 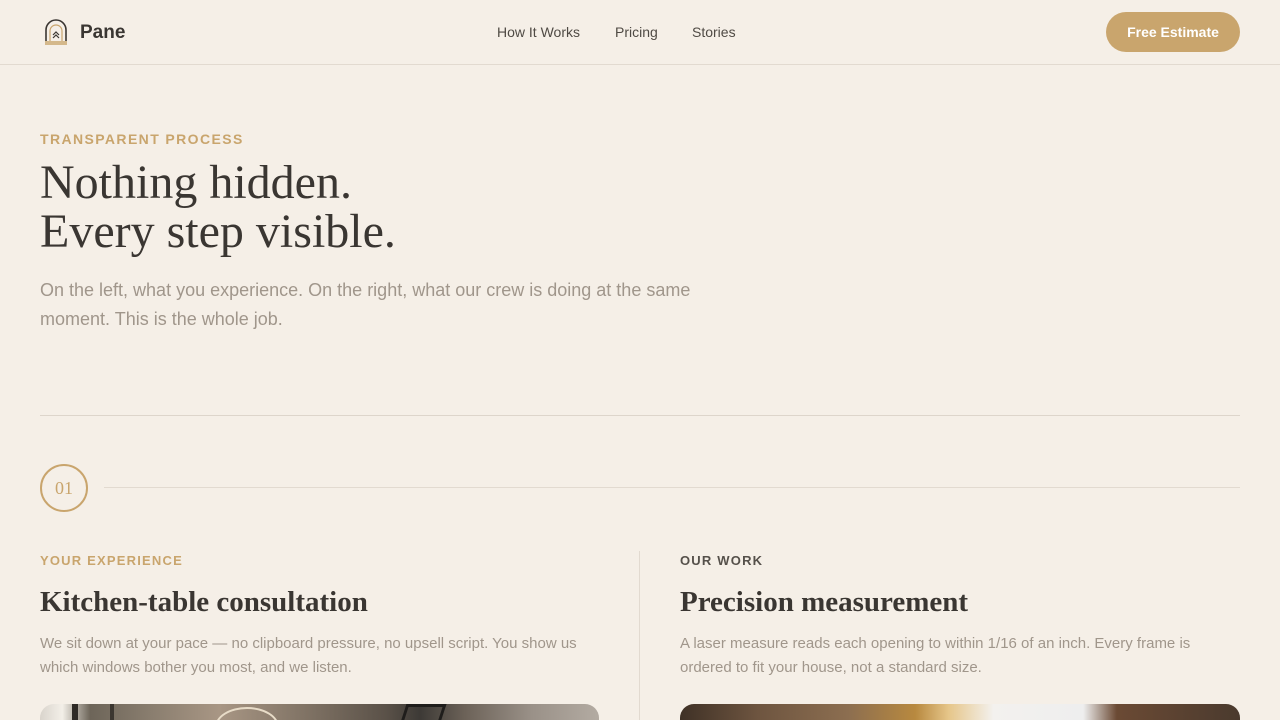 What do you see at coordinates (103, 32) in the screenshot?
I see `brand-name: Pane` at bounding box center [103, 32].